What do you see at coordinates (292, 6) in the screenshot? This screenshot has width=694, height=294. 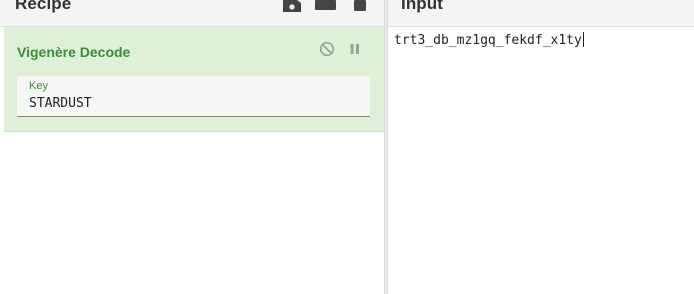 I see `save-icon` at bounding box center [292, 6].